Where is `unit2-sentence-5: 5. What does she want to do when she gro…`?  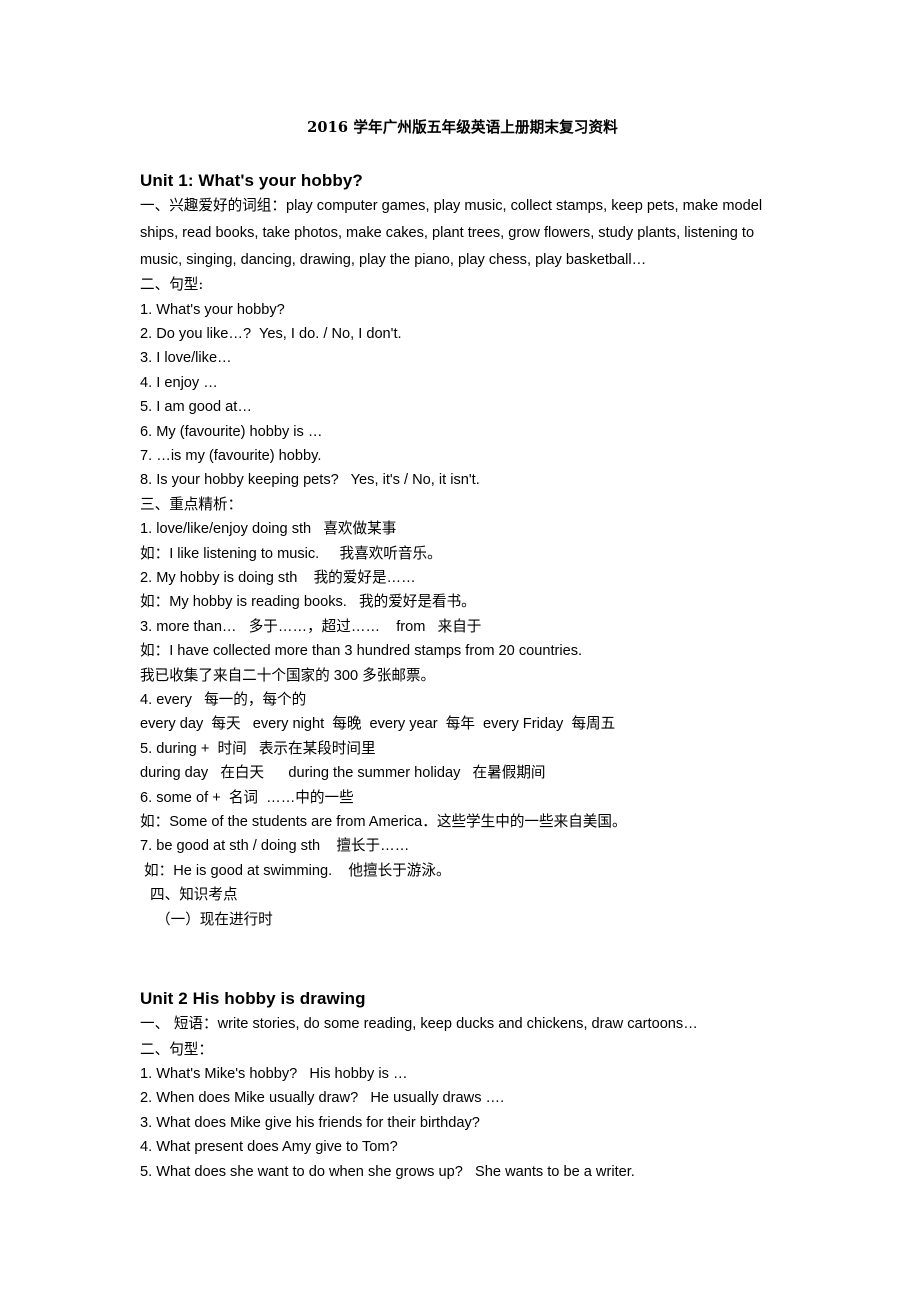
unit2-sentence-5: 5. What does she want to do when she gro… is located at coordinates (387, 1171).